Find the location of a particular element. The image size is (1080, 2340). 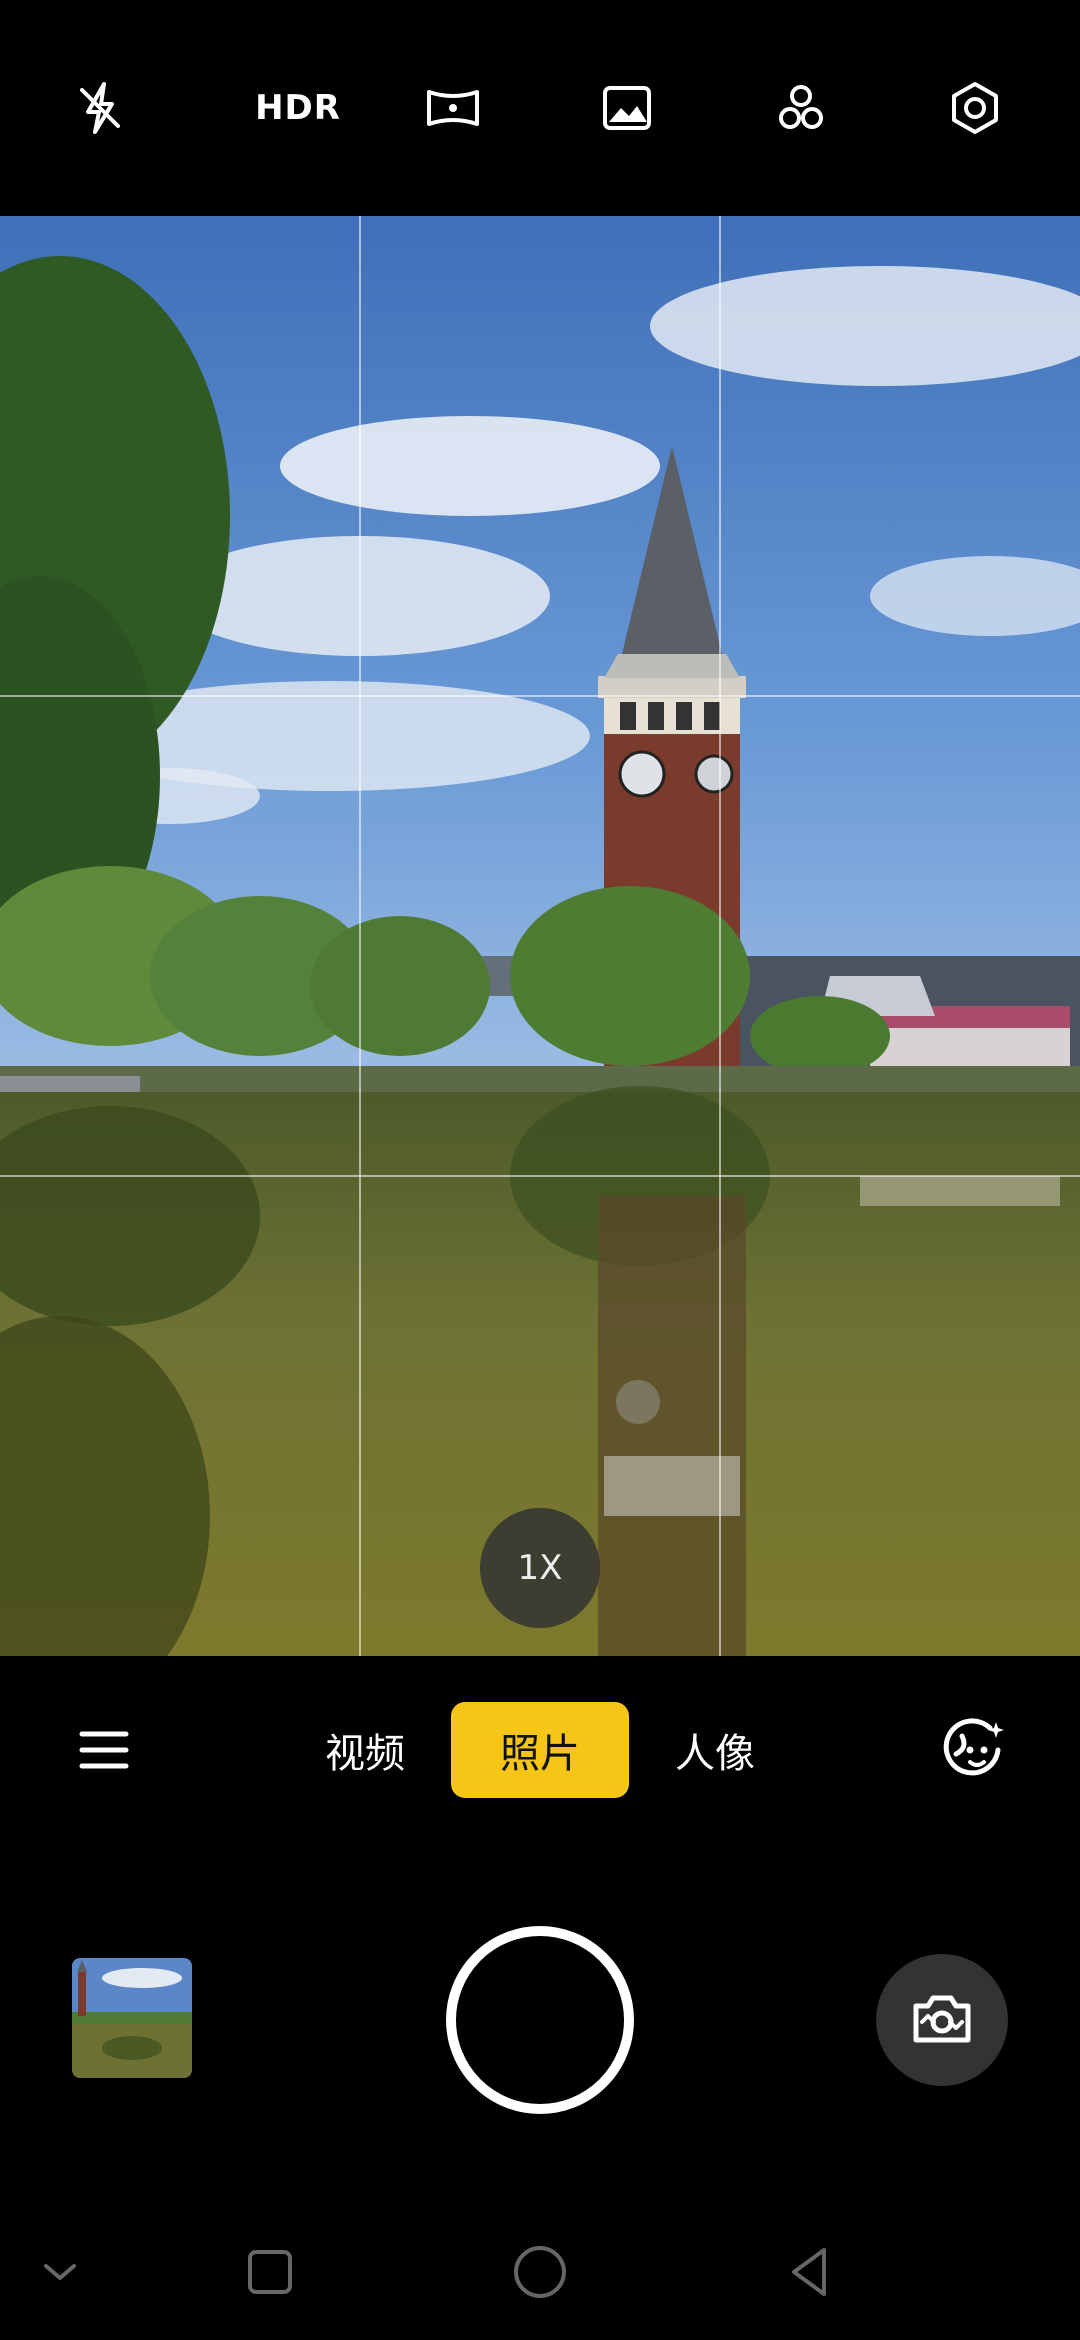

home-circle-icon is located at coordinates (540, 2272).